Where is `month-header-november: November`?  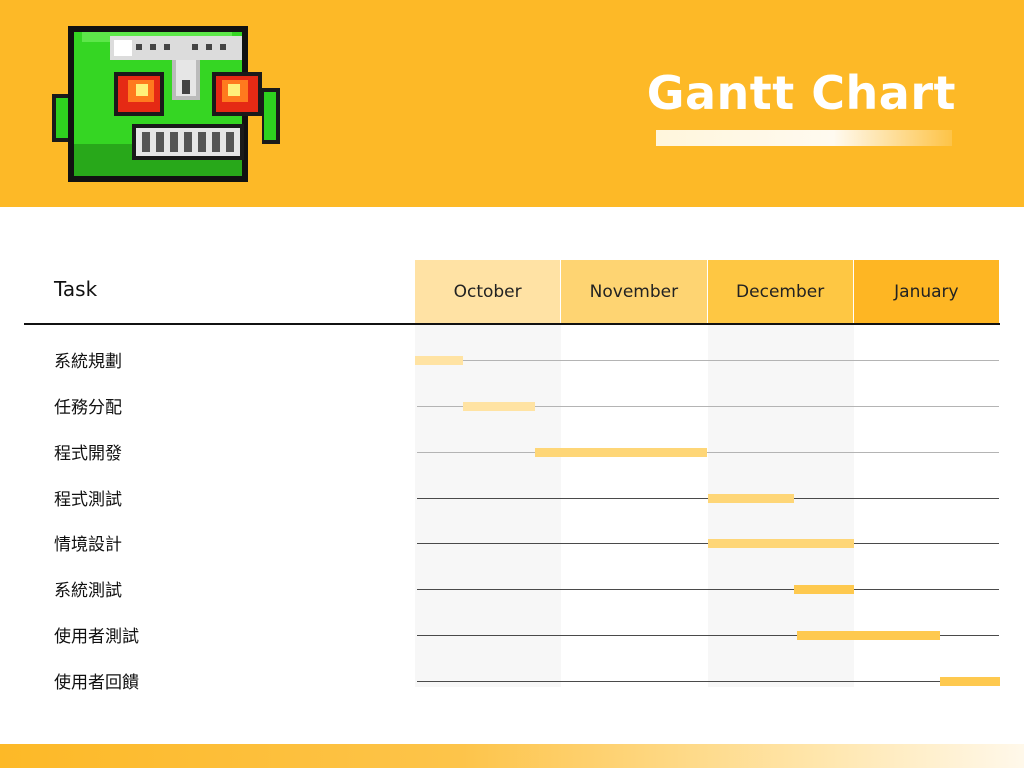
month-header-november: November is located at coordinates (634, 291).